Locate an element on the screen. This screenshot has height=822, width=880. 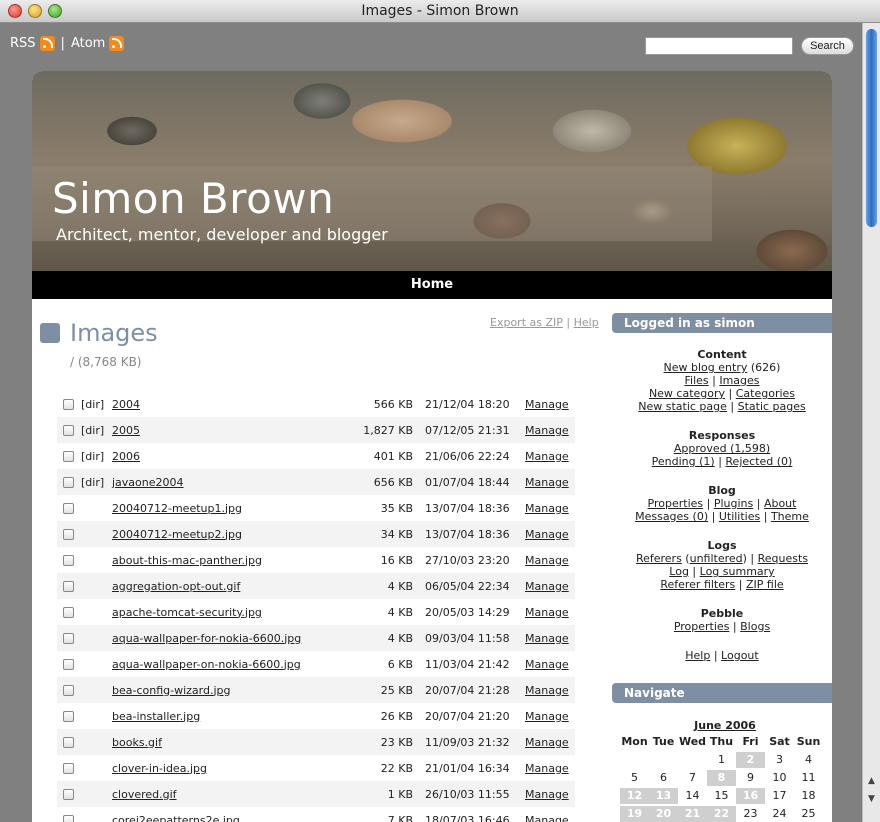
new-category-link: New category is located at coordinates (687, 393).